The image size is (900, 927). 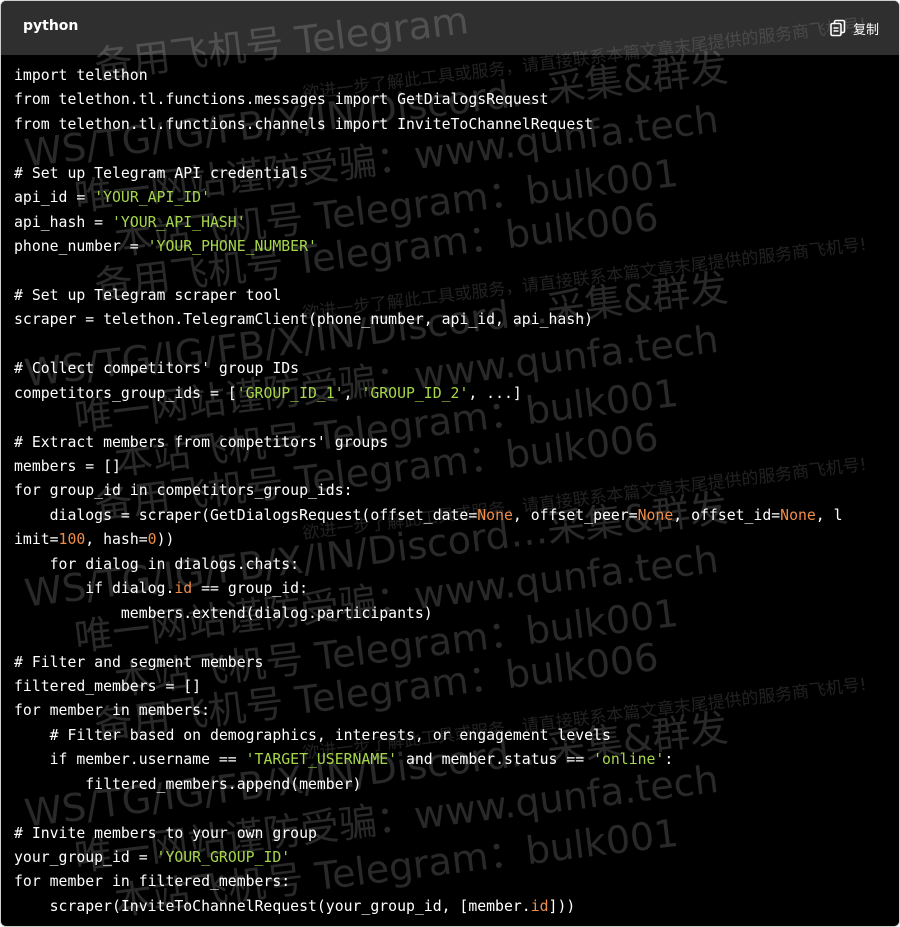 I want to click on code-token-string: 'YOUR_API_ID', so click(x=152, y=198).